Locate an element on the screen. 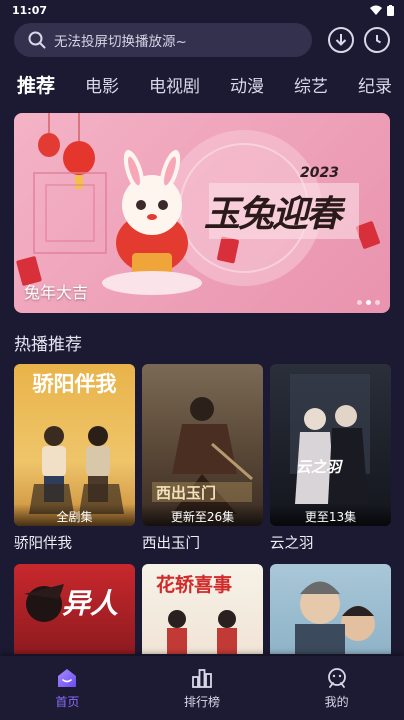  nav-profile: 我的 is located at coordinates (337, 688).